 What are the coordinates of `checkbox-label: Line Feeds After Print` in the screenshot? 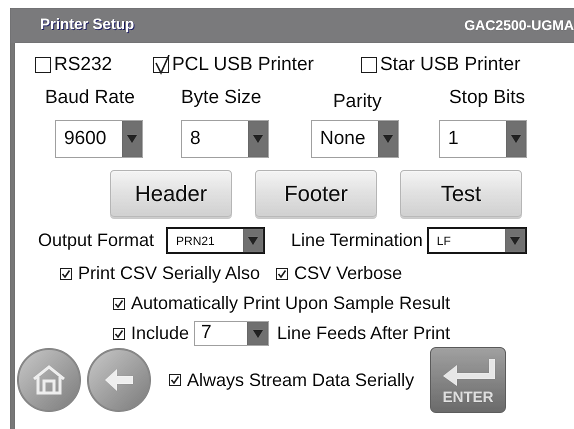 It's located at (363, 333).